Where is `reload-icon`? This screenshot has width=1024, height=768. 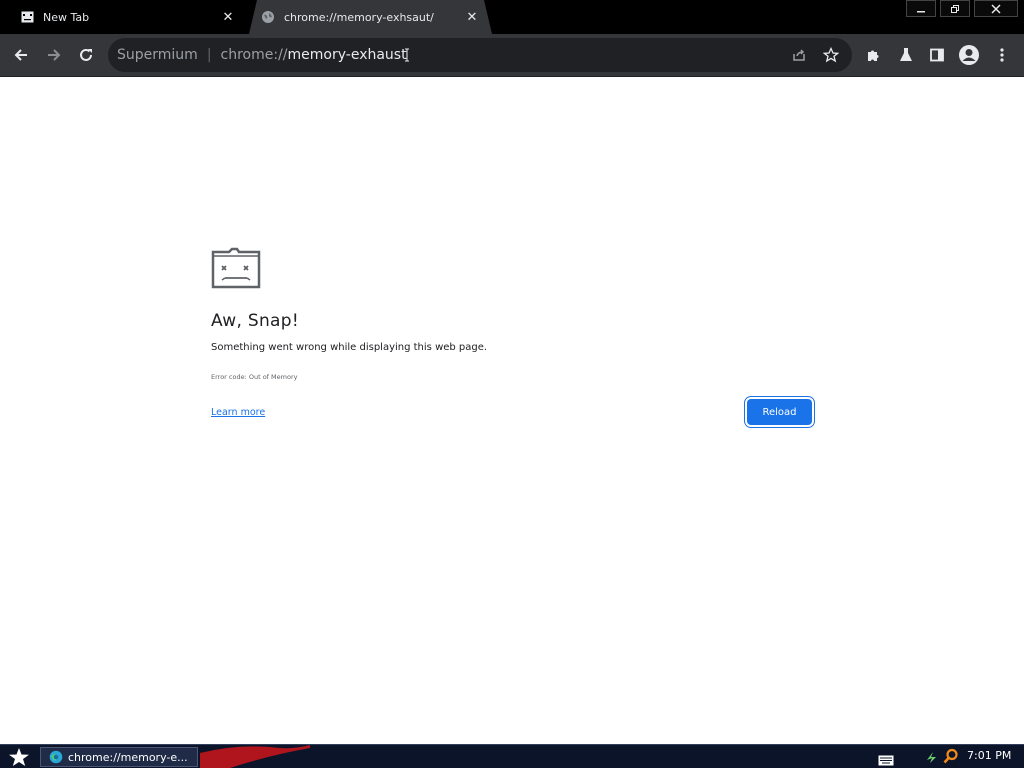 reload-icon is located at coordinates (86, 55).